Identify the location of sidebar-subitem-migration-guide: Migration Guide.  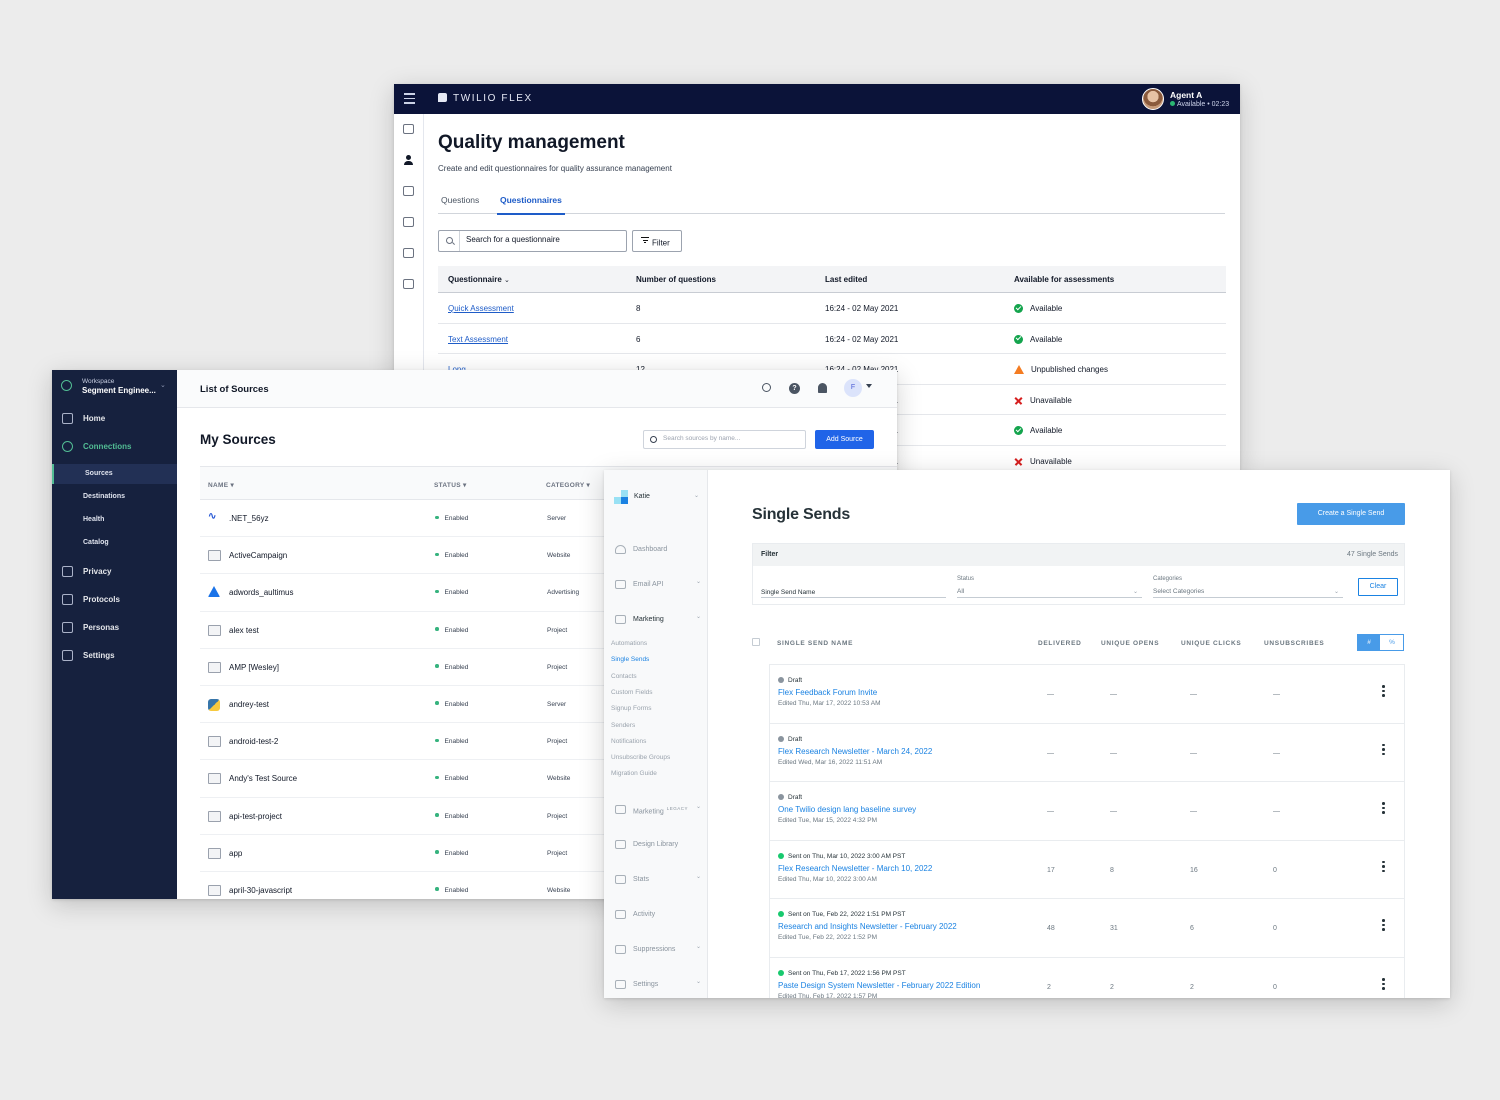
(634, 773).